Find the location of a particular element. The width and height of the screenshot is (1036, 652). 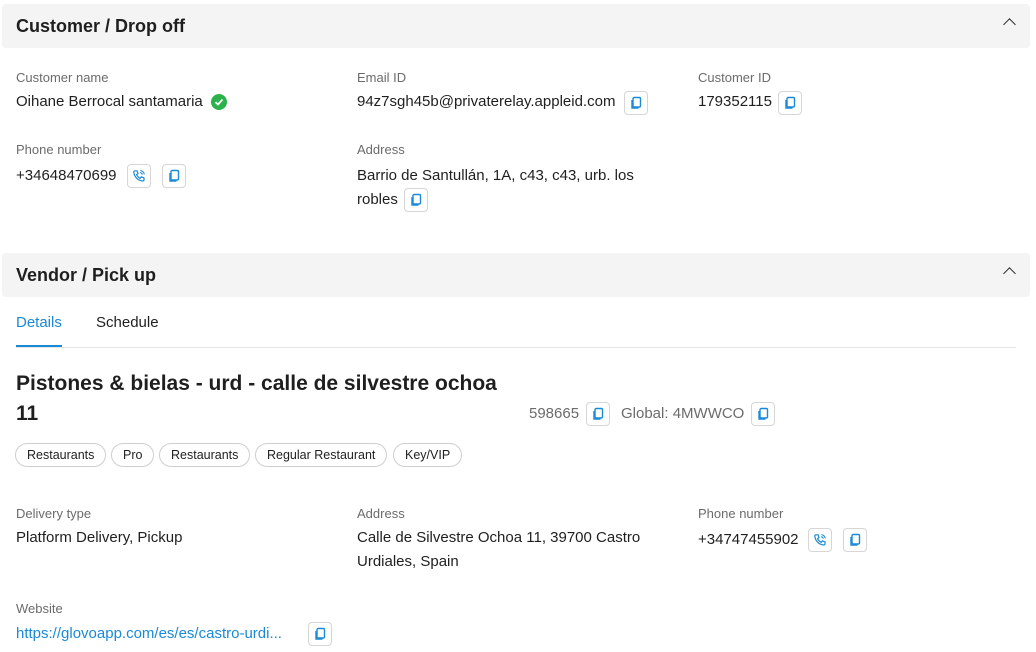

copy-customer-phone-button is located at coordinates (174, 176).